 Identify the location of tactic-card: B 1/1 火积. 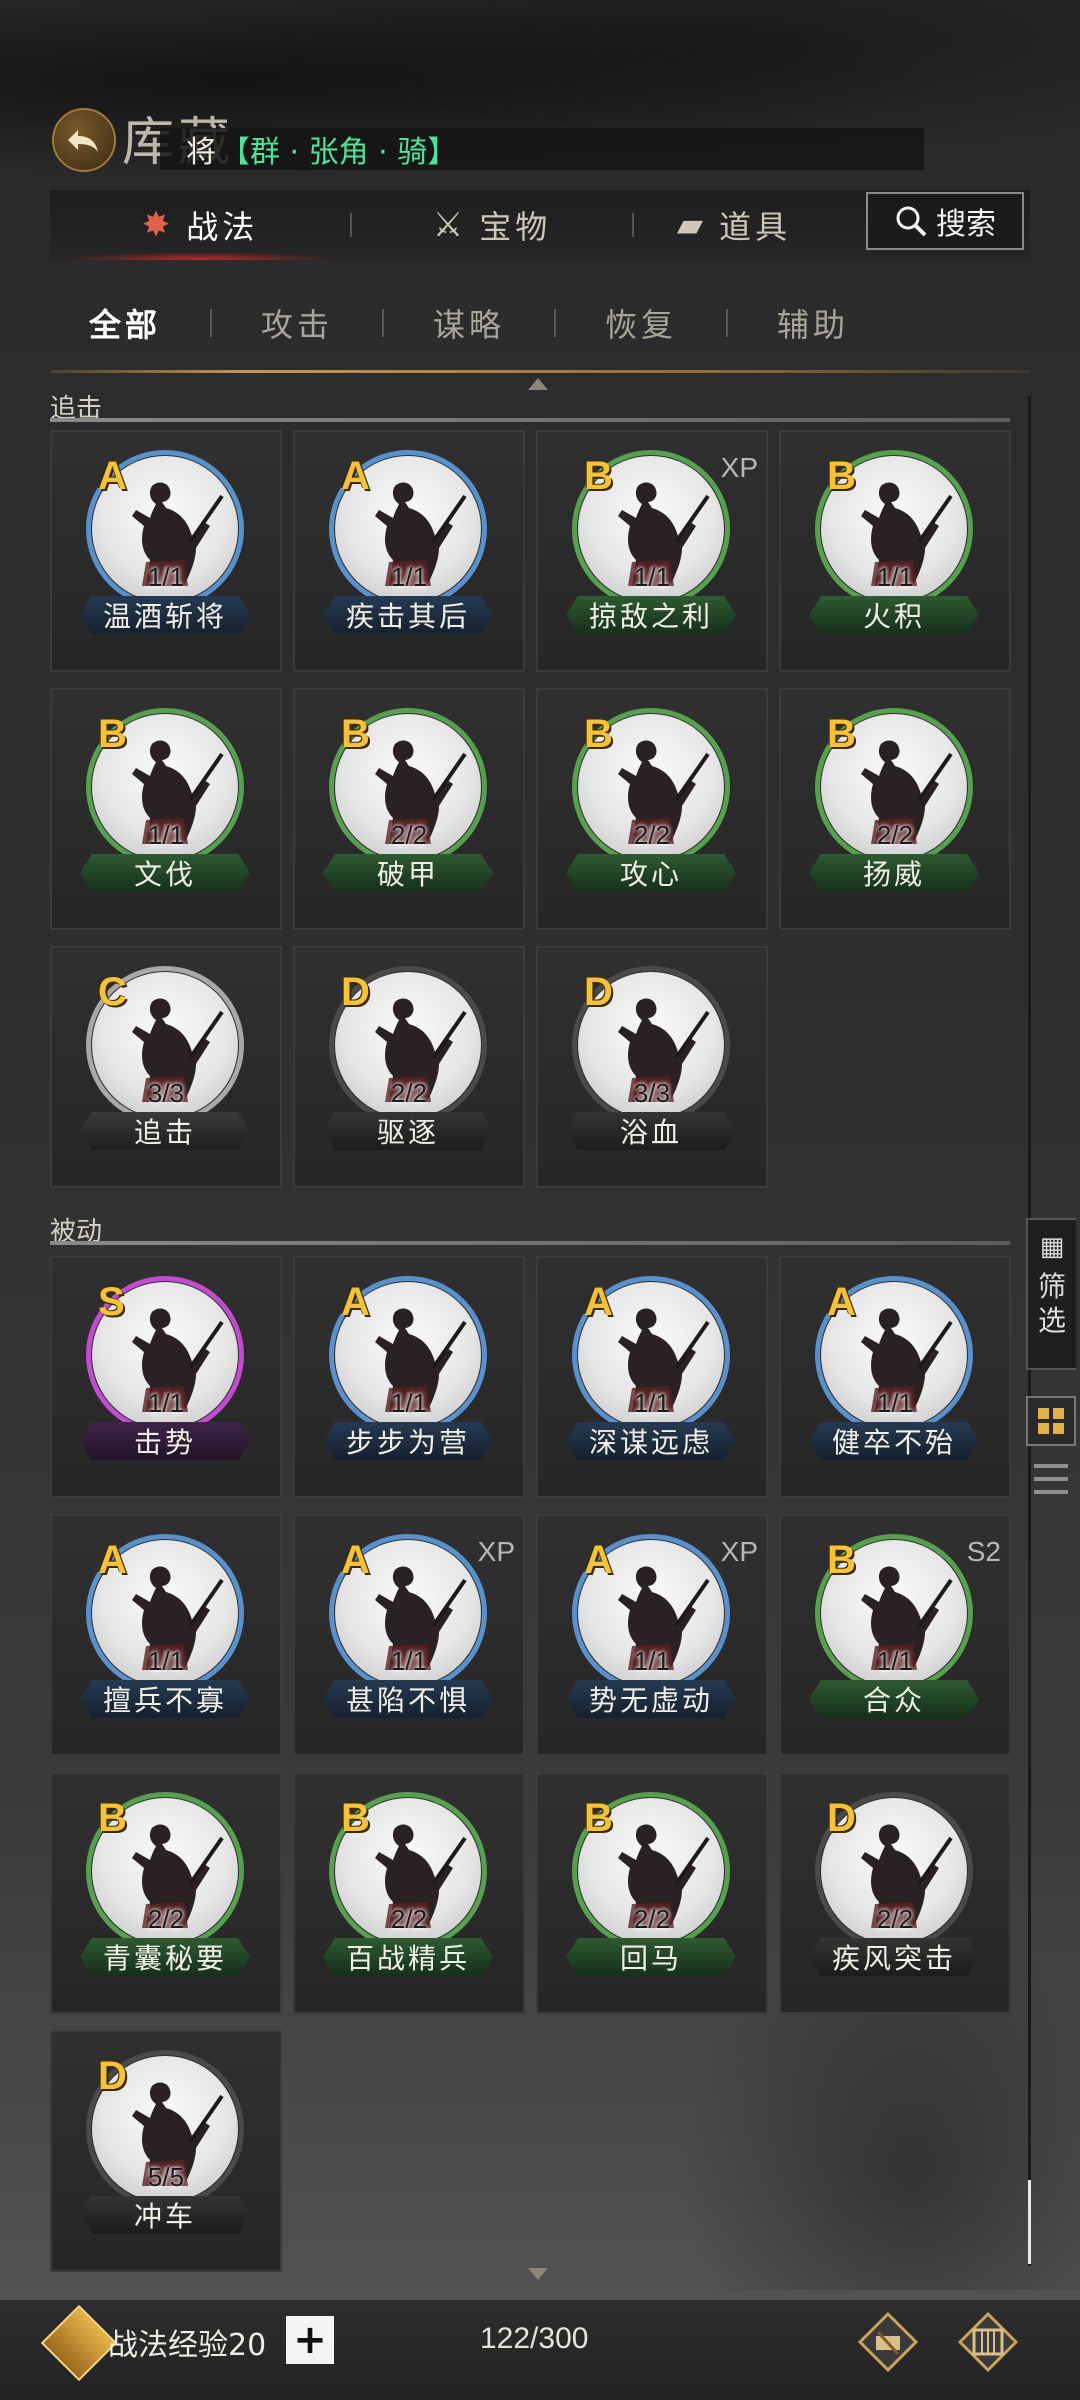
(895, 551).